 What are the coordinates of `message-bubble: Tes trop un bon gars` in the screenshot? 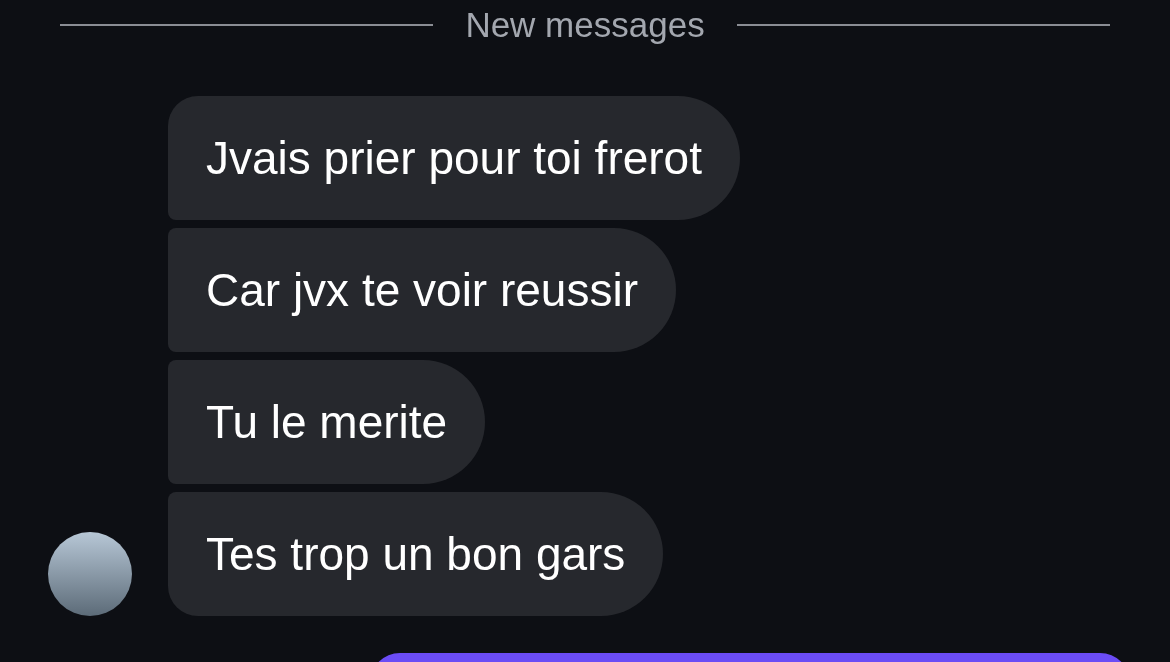 It's located at (416, 554).